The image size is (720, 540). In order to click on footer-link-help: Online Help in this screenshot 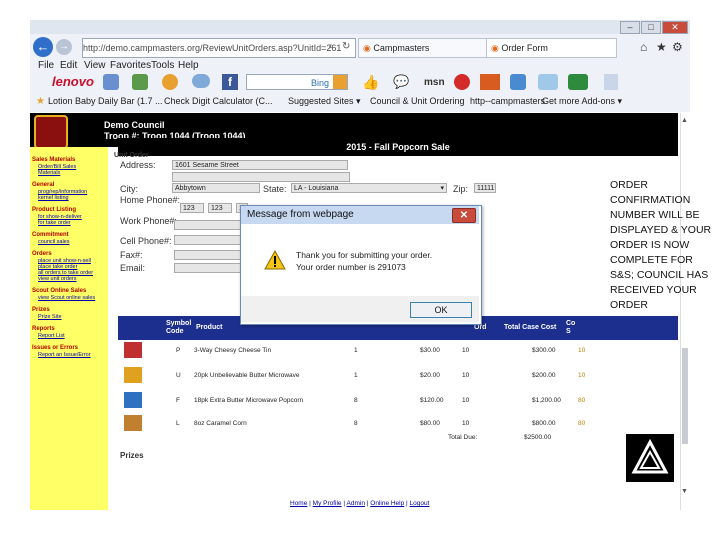, I will do `click(387, 503)`.